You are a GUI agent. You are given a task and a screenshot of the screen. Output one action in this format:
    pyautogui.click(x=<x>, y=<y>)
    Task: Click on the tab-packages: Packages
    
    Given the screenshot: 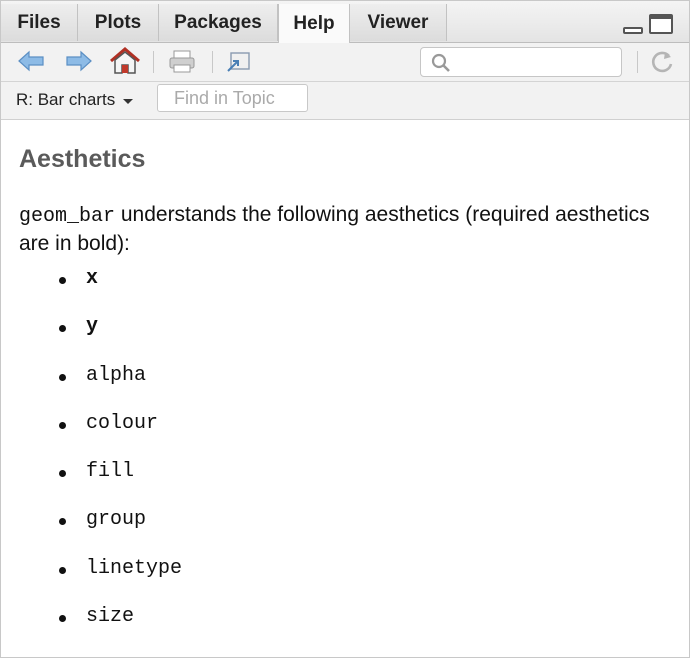 What is the action you would take?
    pyautogui.click(x=218, y=22)
    